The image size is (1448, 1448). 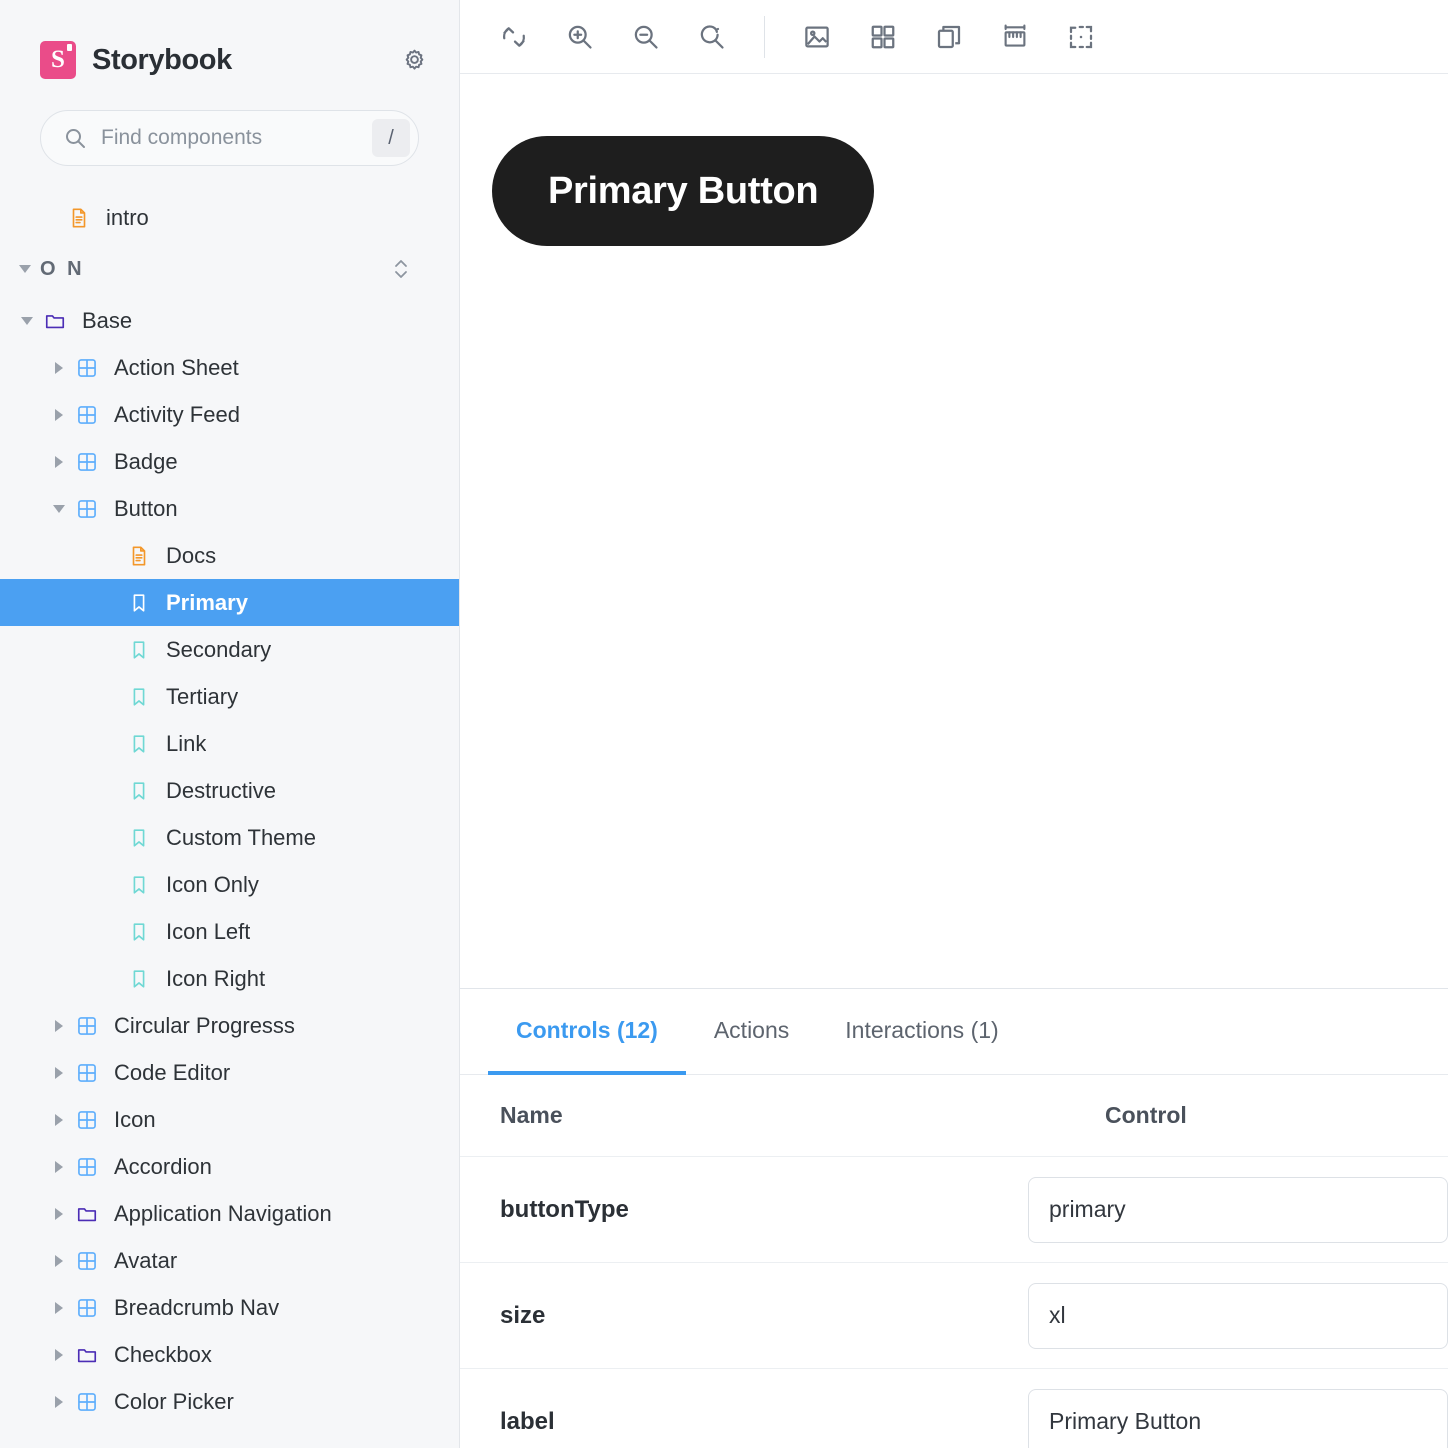 What do you see at coordinates (587, 1032) in the screenshot?
I see `tab-controls-12: Controls (12)` at bounding box center [587, 1032].